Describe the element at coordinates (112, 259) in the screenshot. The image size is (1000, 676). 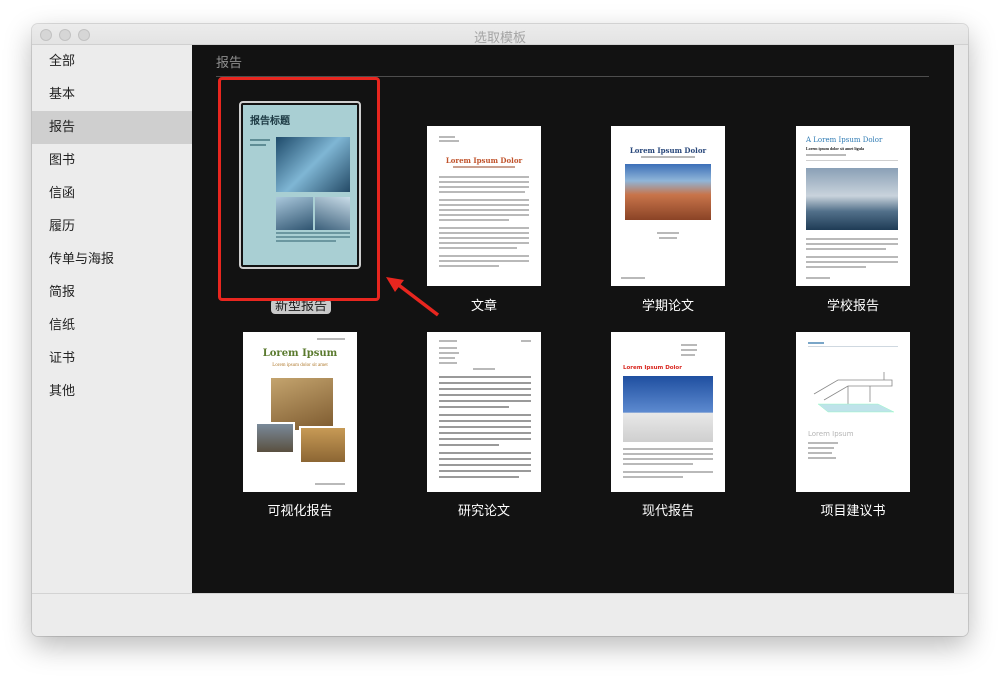
I see `sidebar-item-flyers-posters: 传单与海报` at that location.